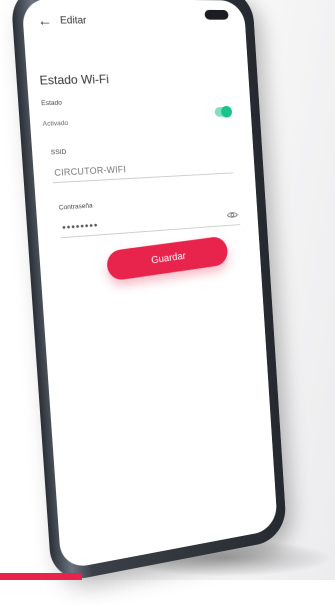 Image resolution: width=335 pixels, height=605 pixels. I want to click on save-button: Guardar, so click(167, 258).